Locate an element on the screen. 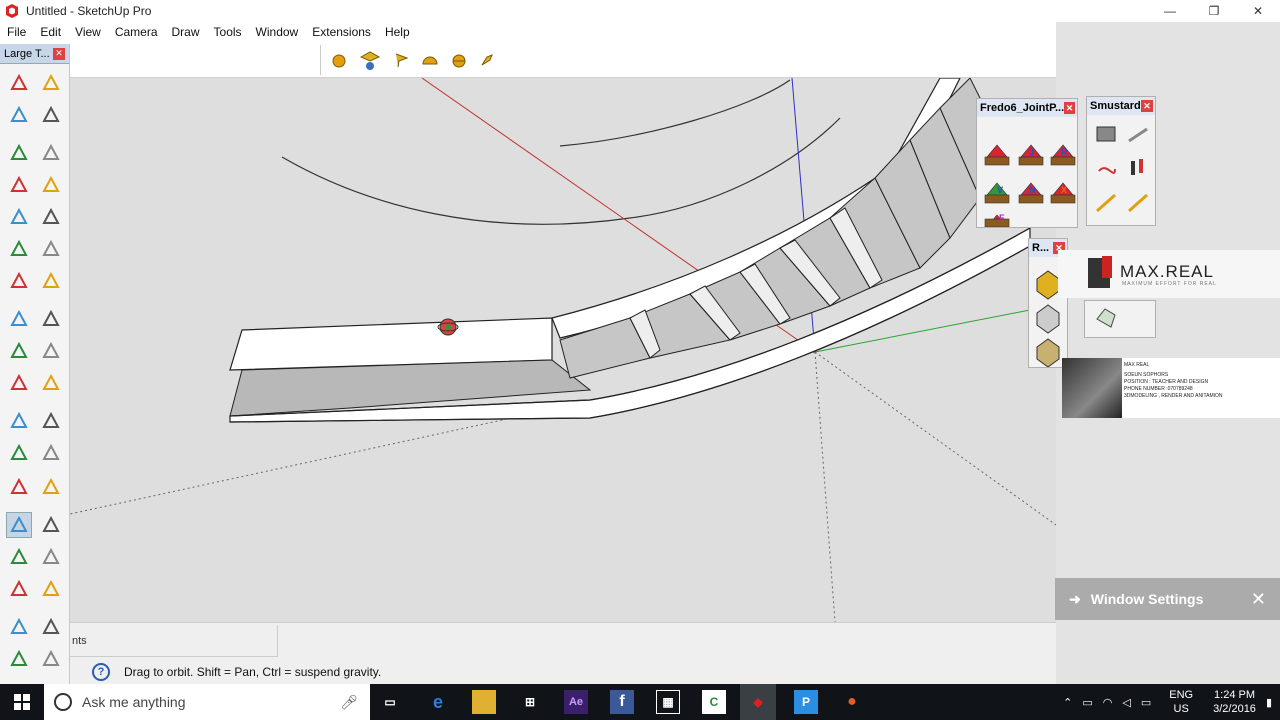 The image size is (1280, 720). dotted-axis is located at coordinates (935, 438).